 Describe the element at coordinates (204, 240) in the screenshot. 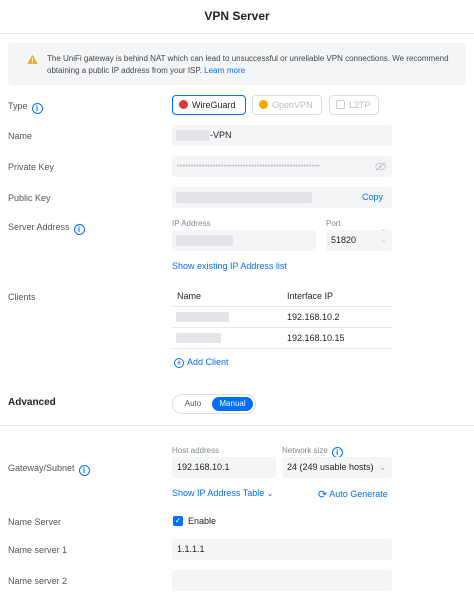

I see `redacted-ip-address` at that location.